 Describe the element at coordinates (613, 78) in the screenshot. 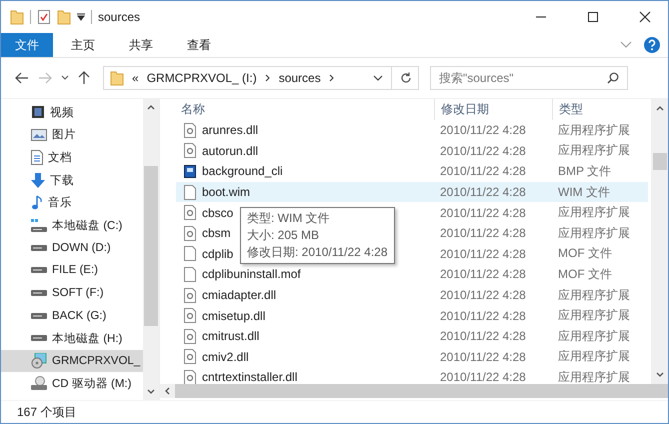

I see `search-icon` at that location.